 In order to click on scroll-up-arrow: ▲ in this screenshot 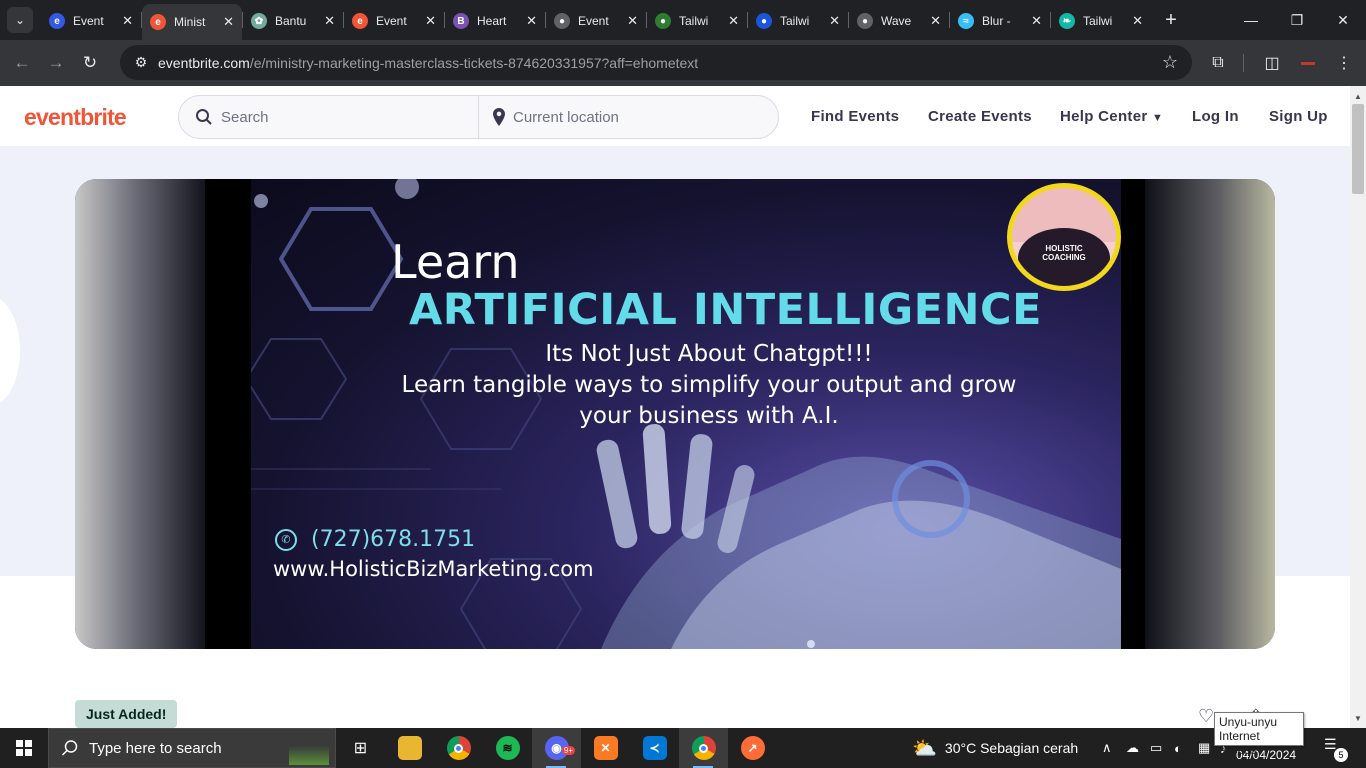, I will do `click(1358, 96)`.